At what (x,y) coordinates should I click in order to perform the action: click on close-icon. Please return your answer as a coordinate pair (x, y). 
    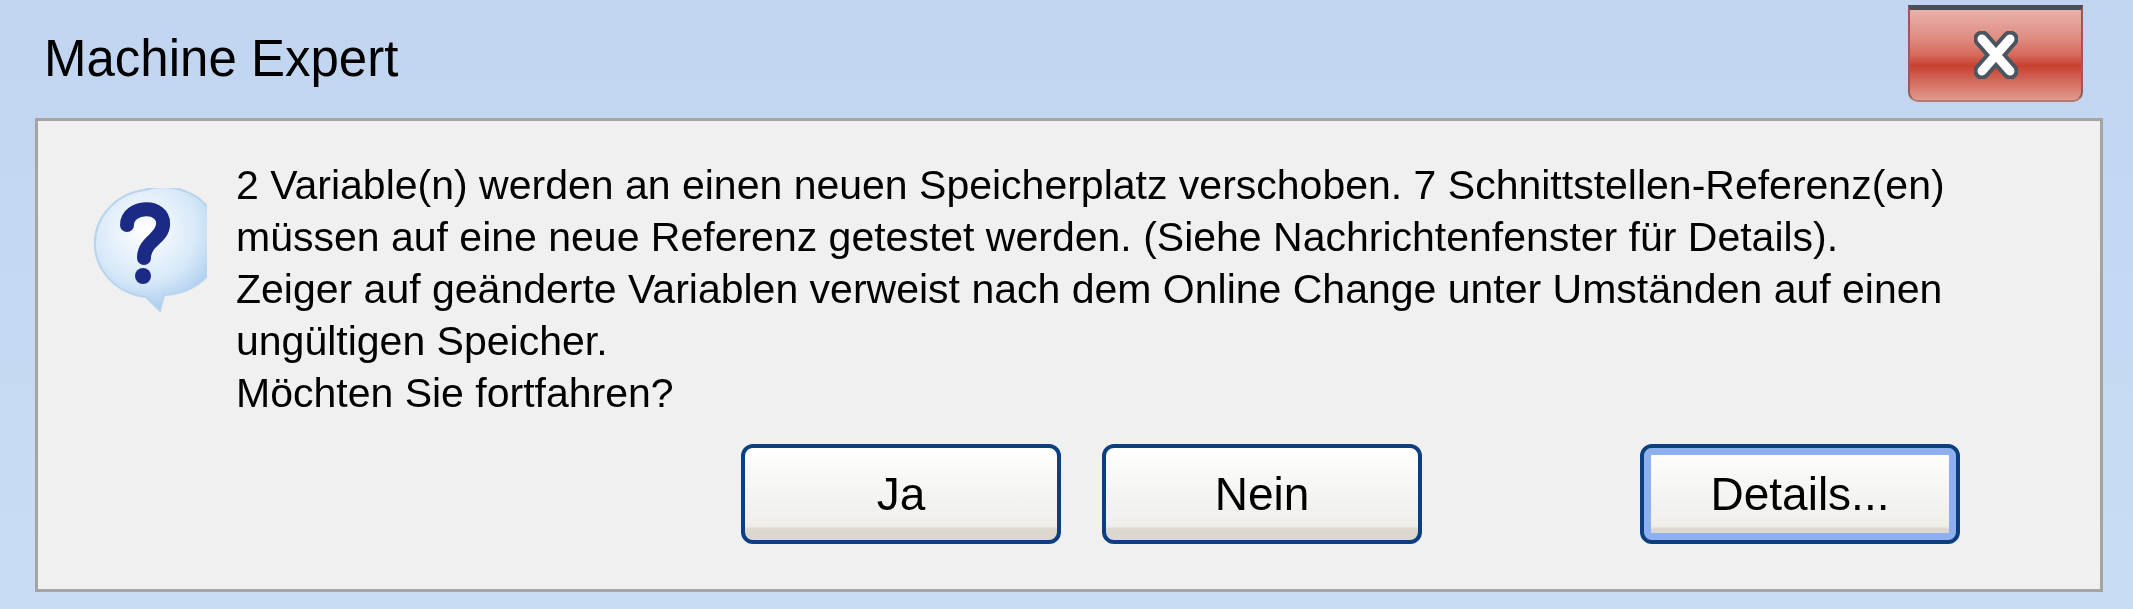
    Looking at the image, I should click on (1995, 55).